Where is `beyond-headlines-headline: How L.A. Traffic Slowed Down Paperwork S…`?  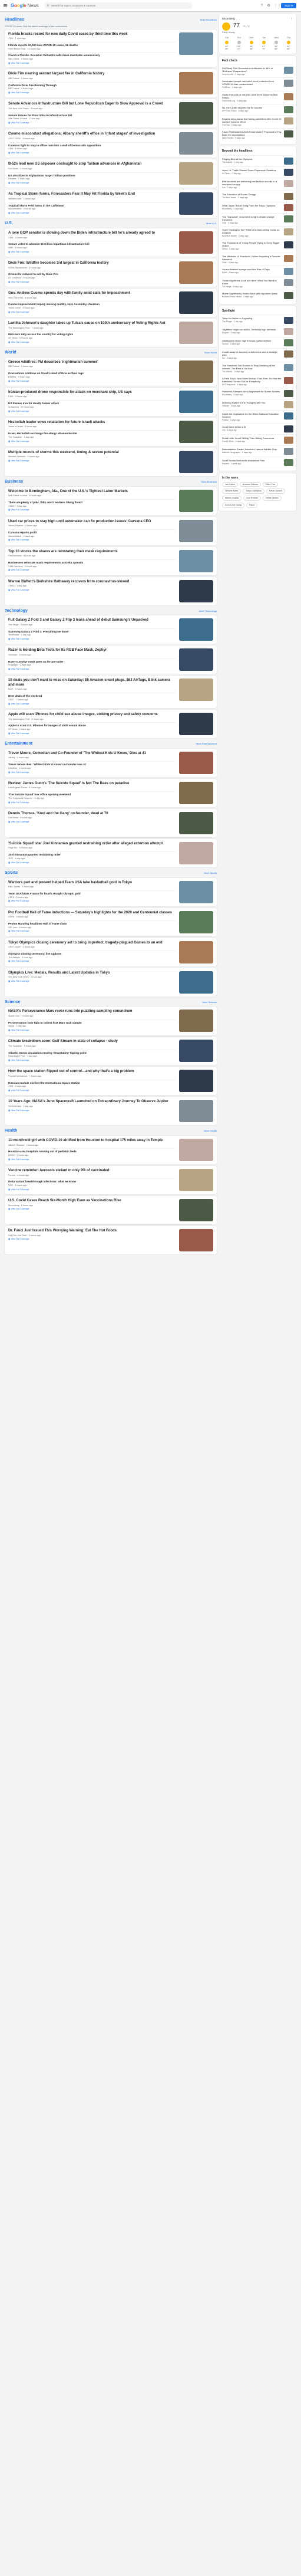 beyond-headlines-headline: How L.A. Traffic Slowed Down Paperwork S… is located at coordinates (252, 170).